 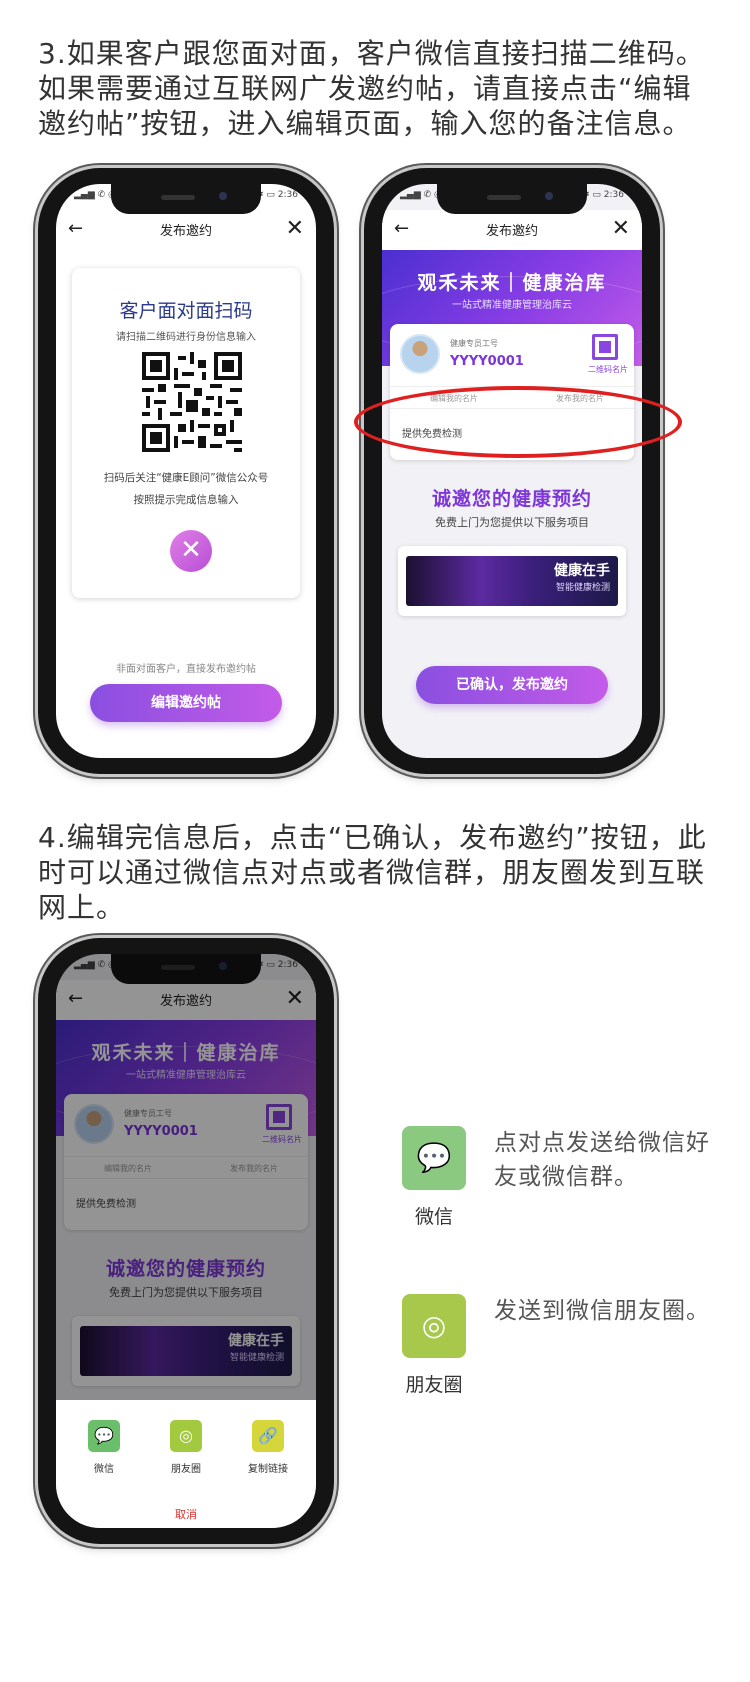 What do you see at coordinates (186, 311) in the screenshot?
I see `scan-card-title: 客户面对面扫码` at bounding box center [186, 311].